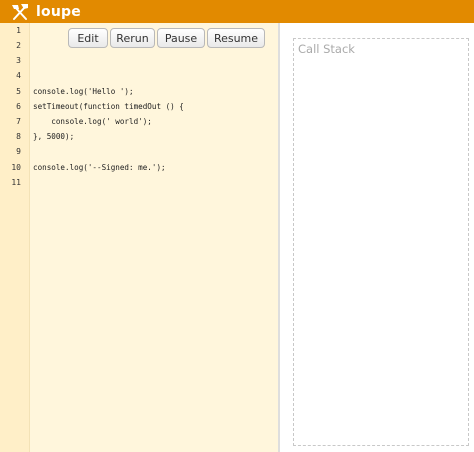  What do you see at coordinates (132, 38) in the screenshot?
I see `rerun-button: Rerun` at bounding box center [132, 38].